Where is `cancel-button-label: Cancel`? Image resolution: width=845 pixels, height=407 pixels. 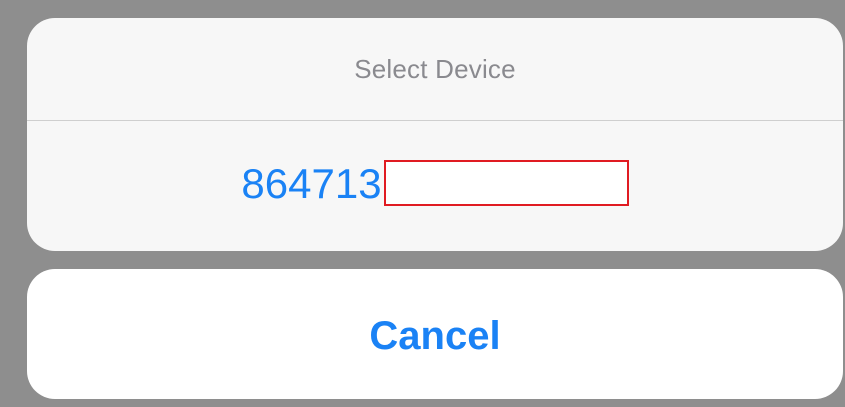
cancel-button-label: Cancel is located at coordinates (435, 335).